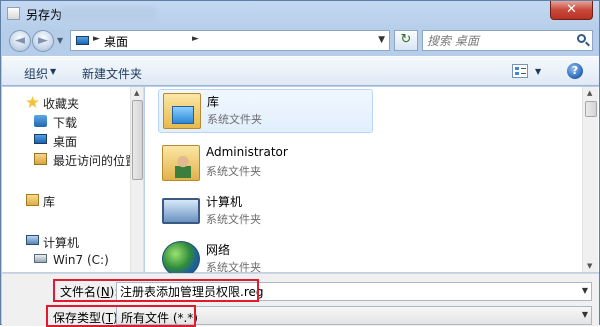  What do you see at coordinates (66, 200) in the screenshot?
I see `sidebar-item-libraries: 库` at bounding box center [66, 200].